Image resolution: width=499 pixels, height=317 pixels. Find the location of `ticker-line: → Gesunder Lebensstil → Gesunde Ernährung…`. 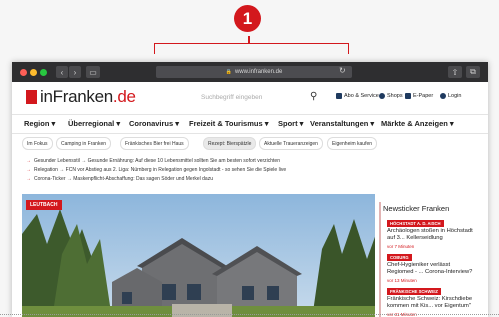

ticker-line: → Gesunder Lebensstil → Gesunde Ernährung… is located at coordinates (153, 161).